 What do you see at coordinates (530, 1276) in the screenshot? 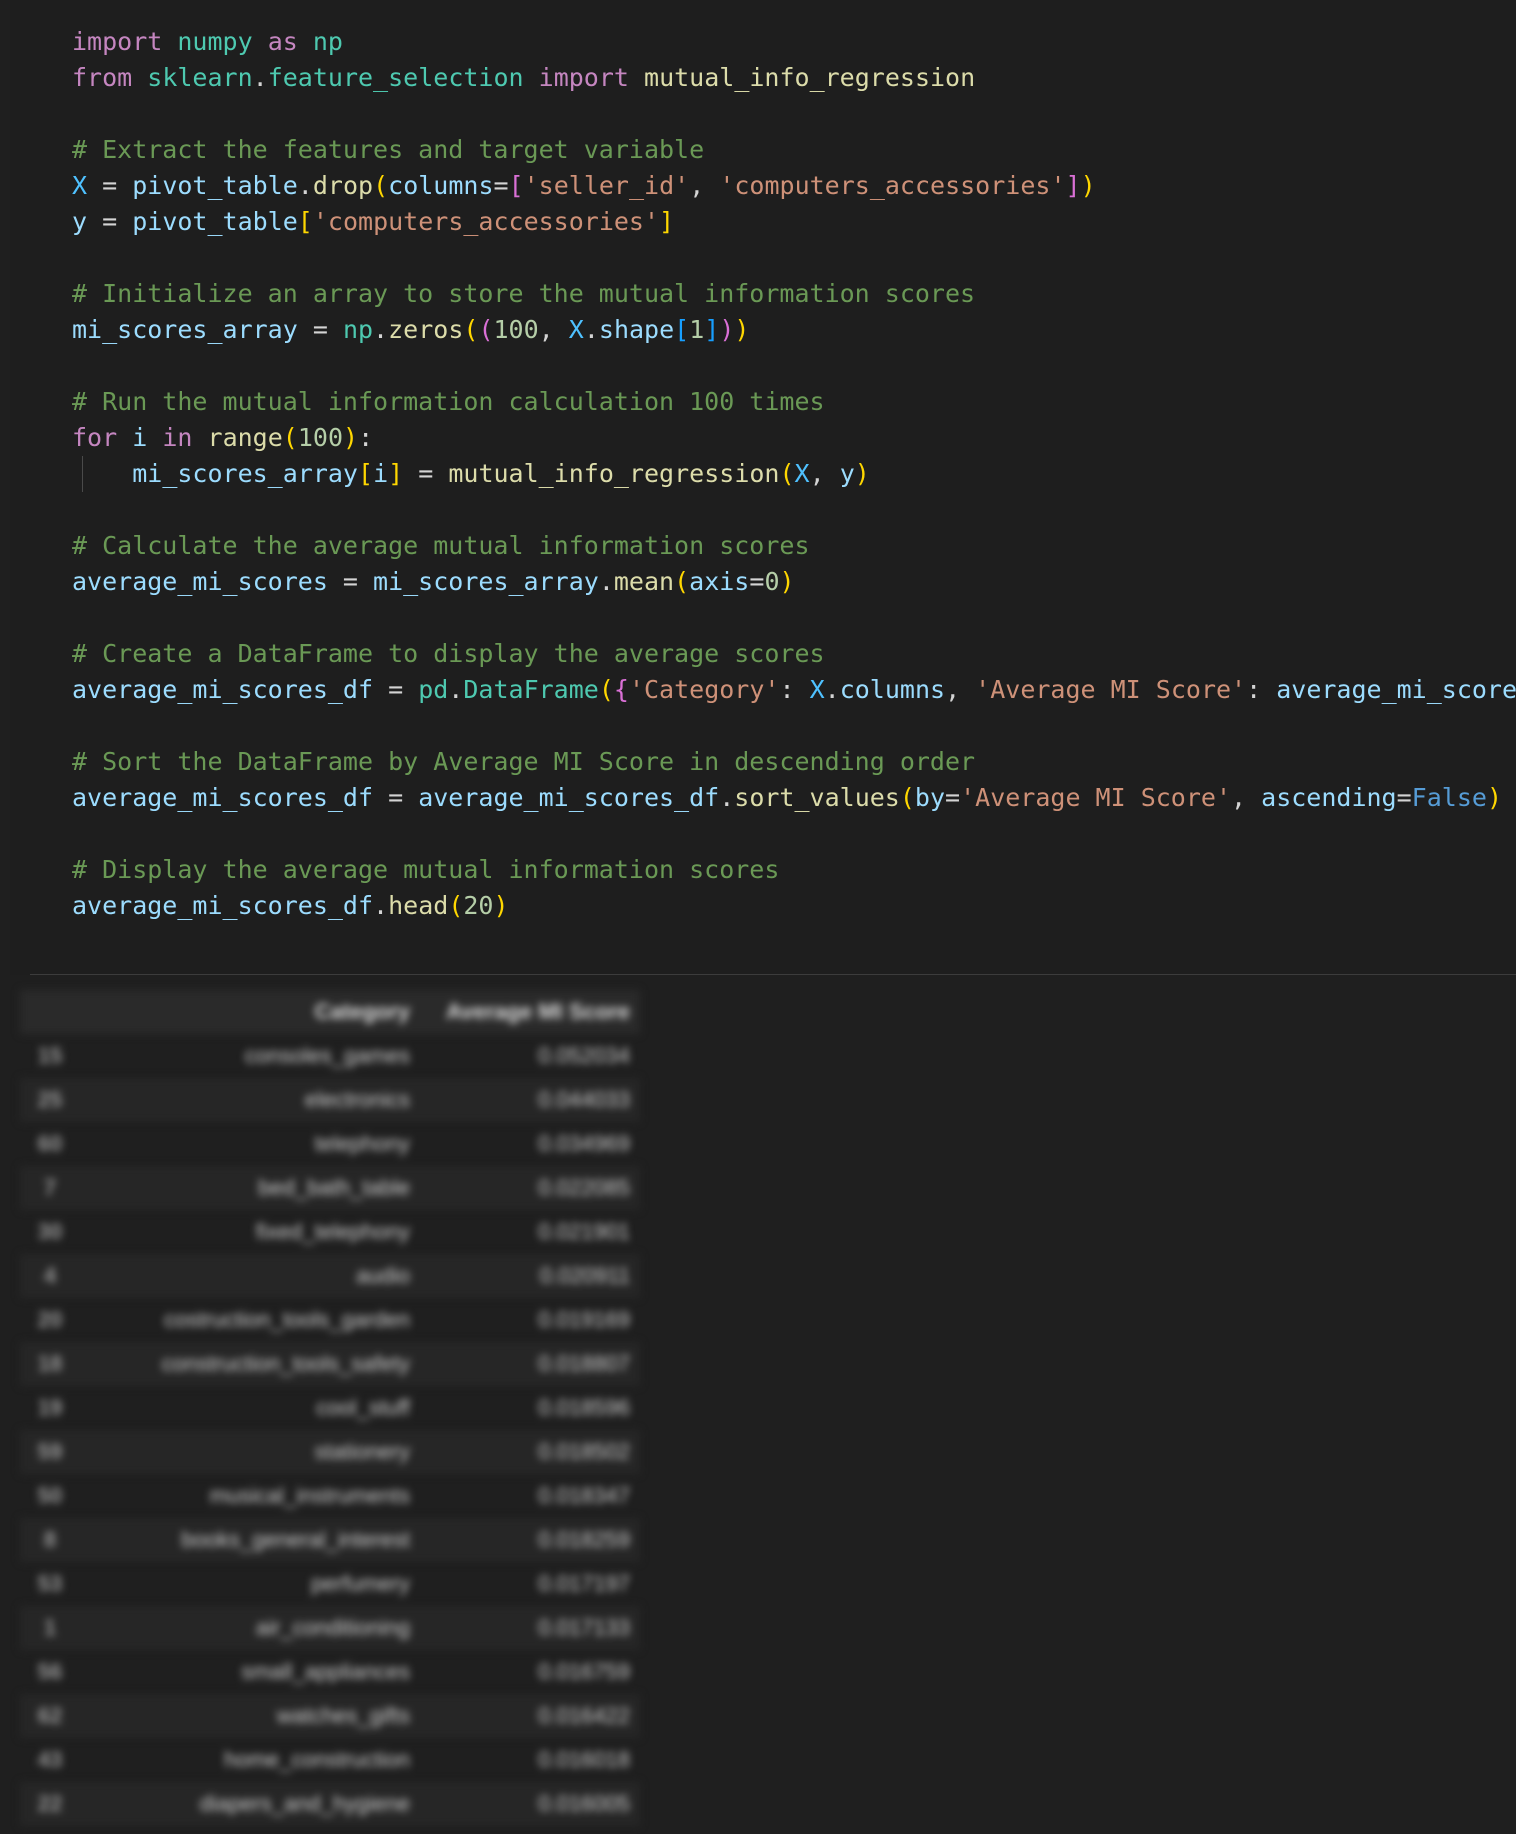
I see `score-cell: 0.020911` at bounding box center [530, 1276].